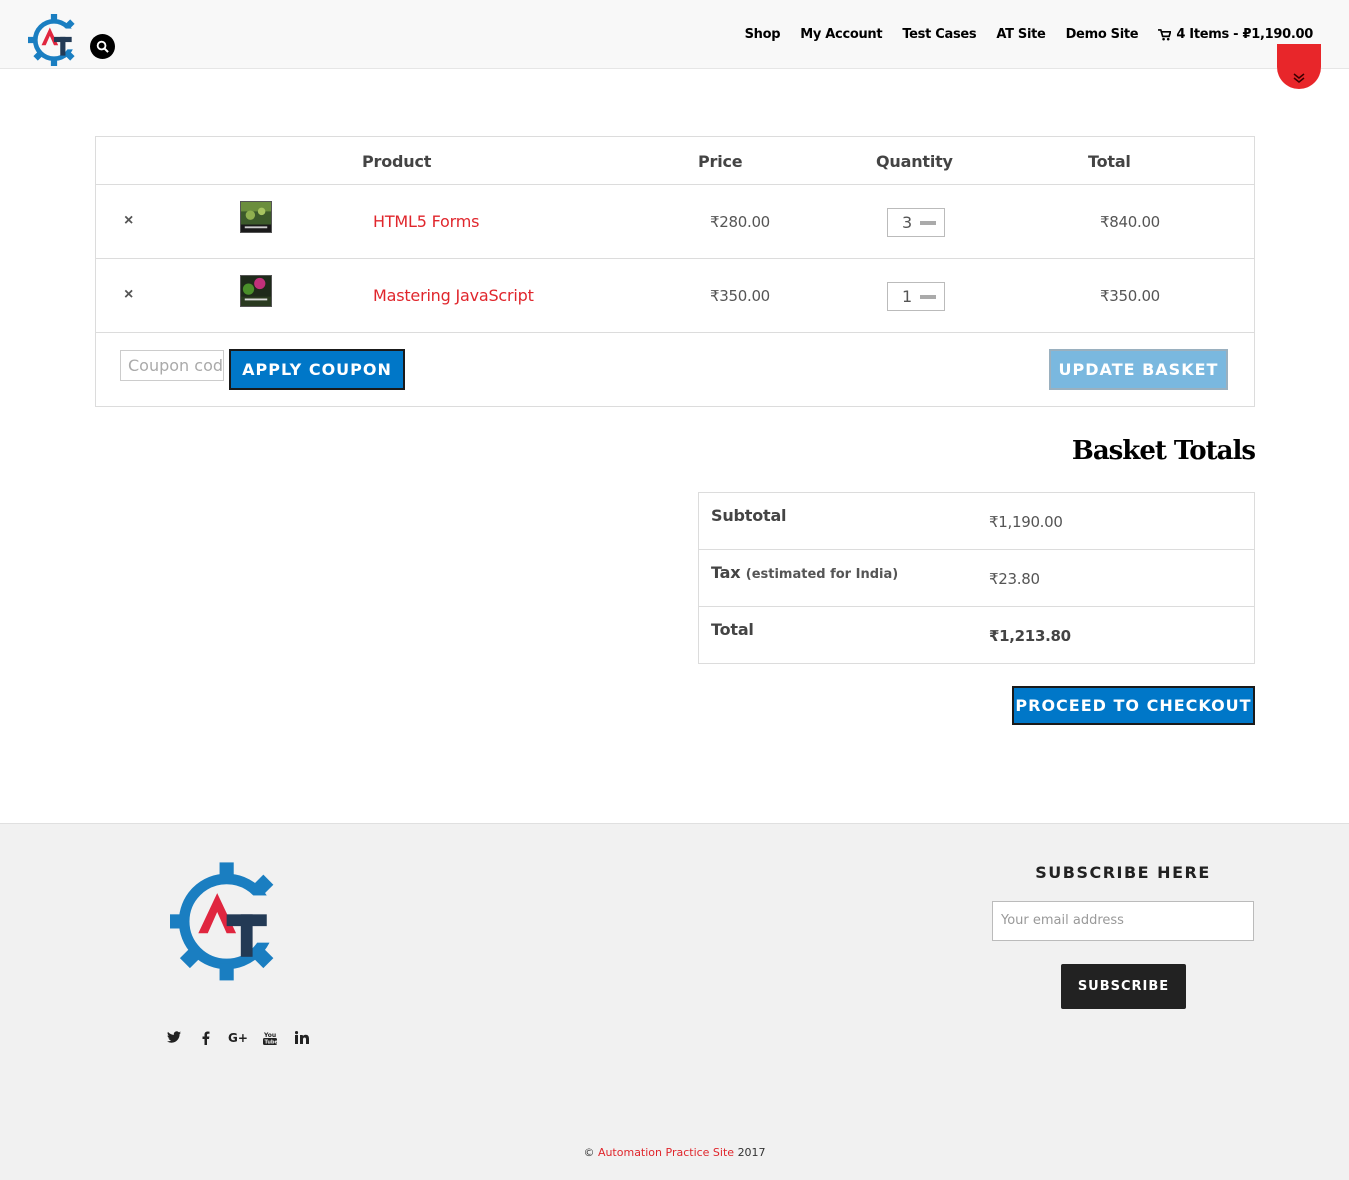  Describe the element at coordinates (1014, 579) in the screenshot. I see `tax-value: ₹23.80` at that location.